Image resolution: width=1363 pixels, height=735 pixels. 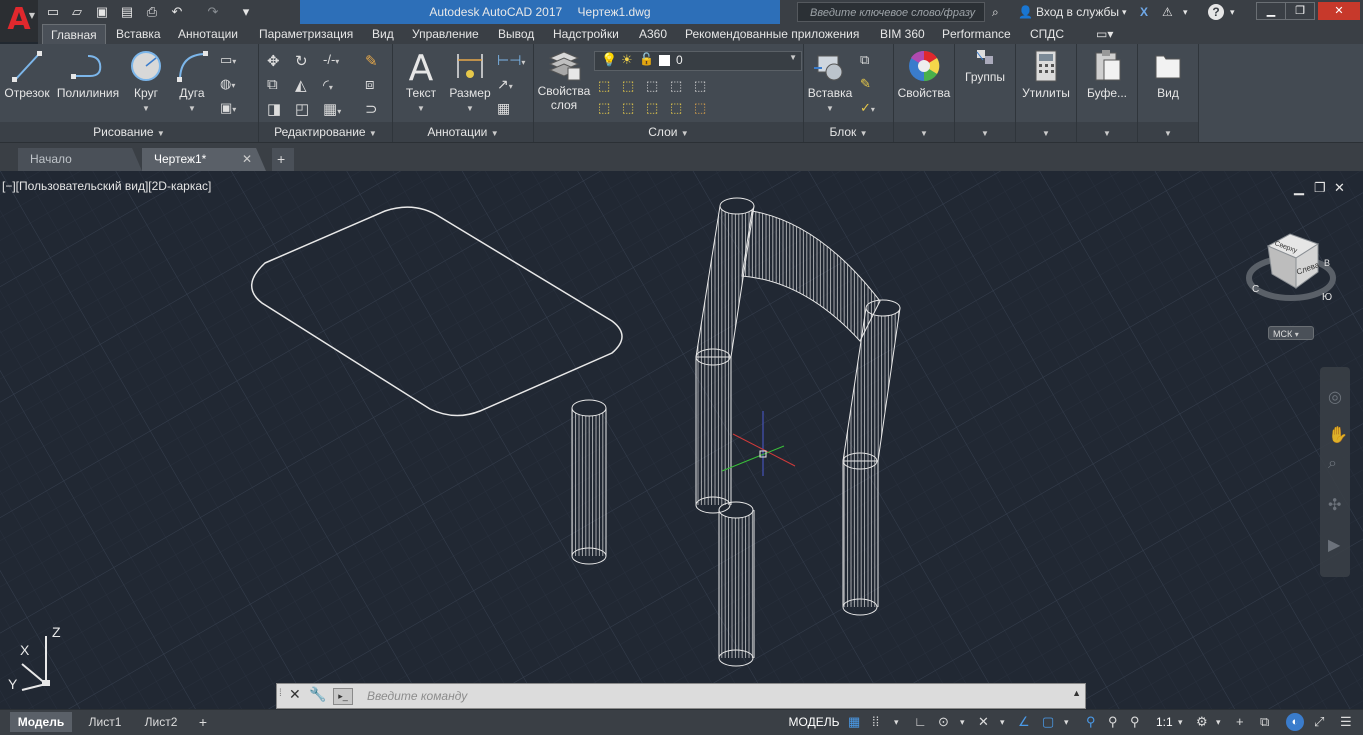 I want to click on tab-drawing: Чертеж1* ✕, so click(x=204, y=159).